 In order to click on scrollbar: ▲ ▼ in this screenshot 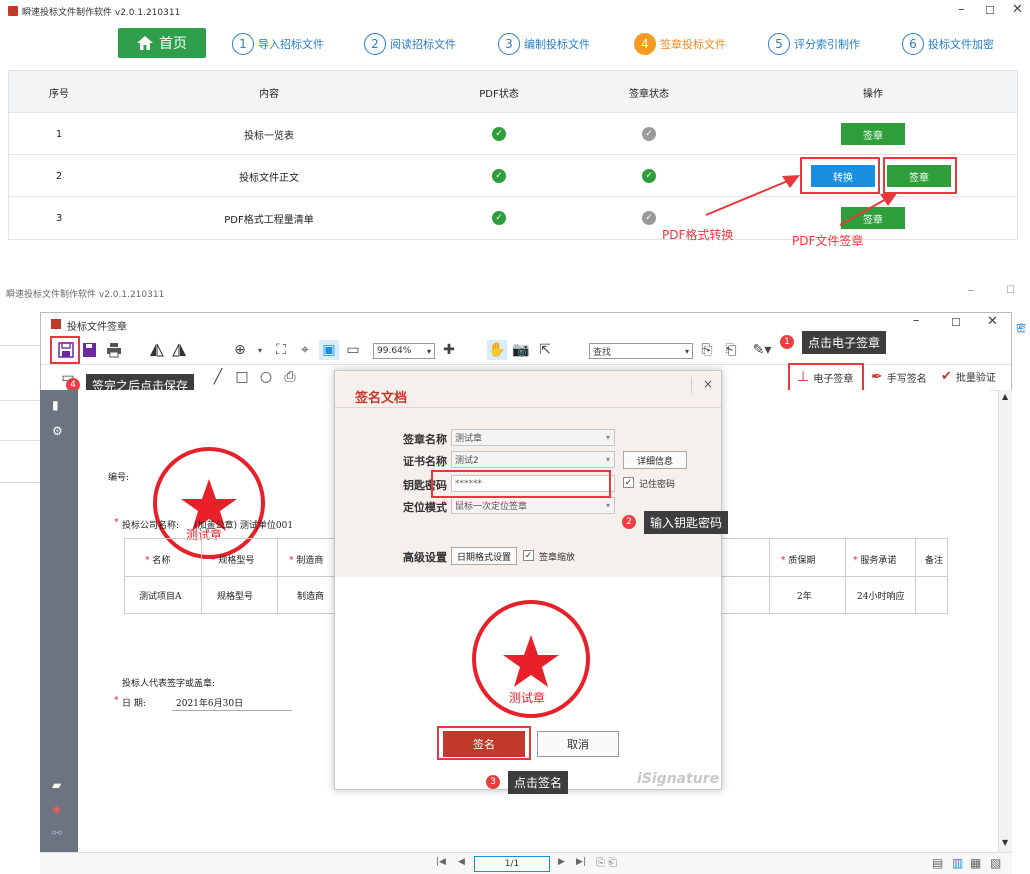, I will do `click(1005, 621)`.